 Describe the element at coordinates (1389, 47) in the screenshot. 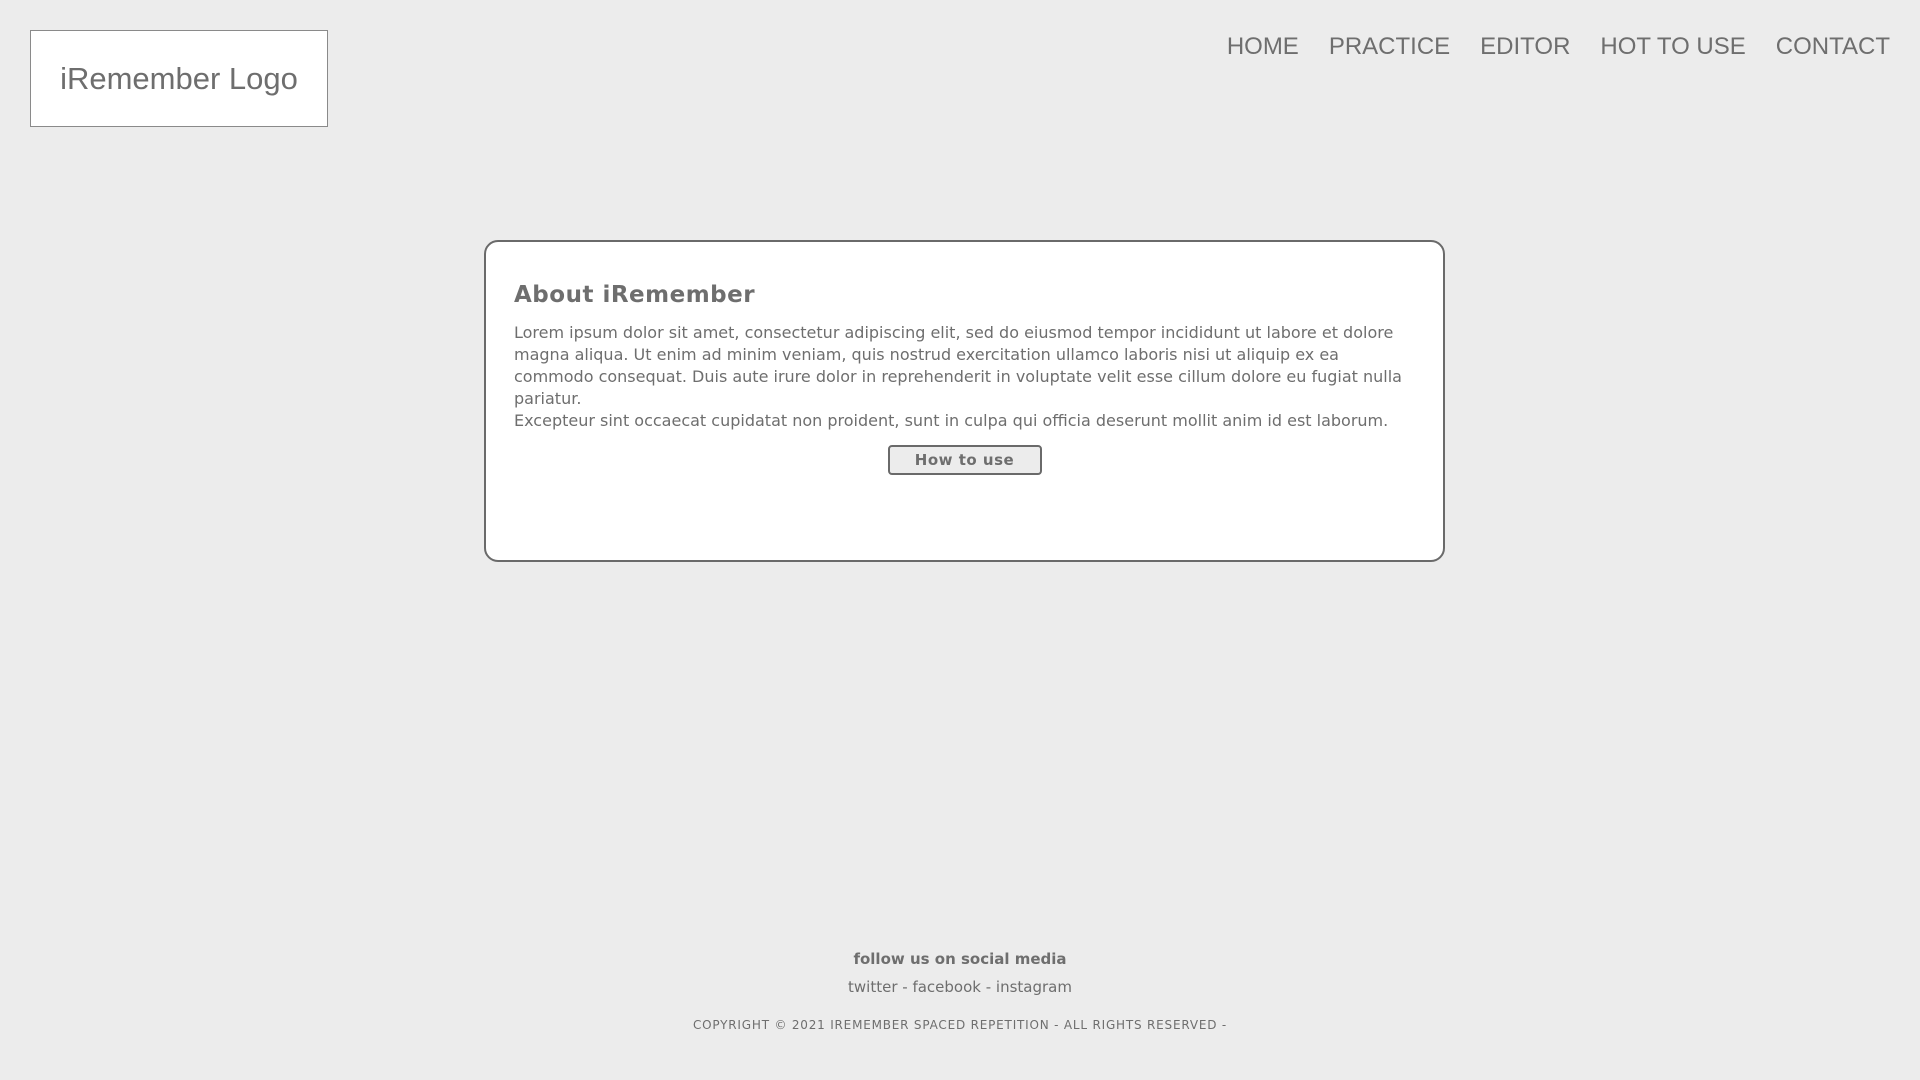

I see `nav-practice: PRACTICE` at that location.